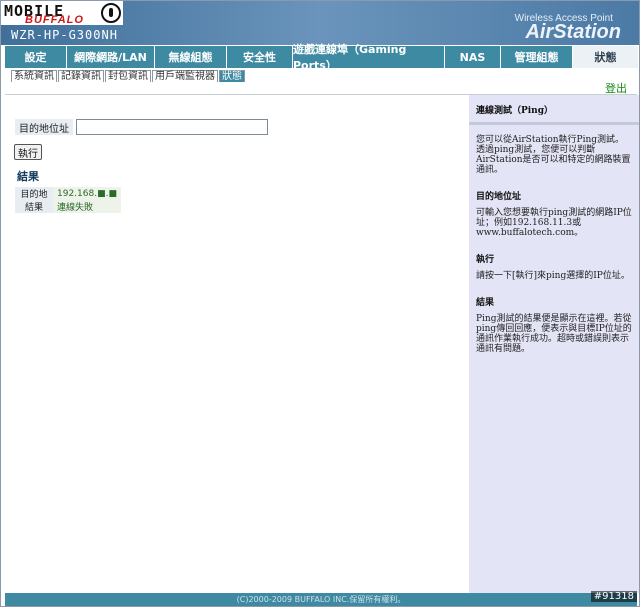 The image size is (640, 607). Describe the element at coordinates (515, 111) in the screenshot. I see `help-title: 連線測試（Ping）` at that location.